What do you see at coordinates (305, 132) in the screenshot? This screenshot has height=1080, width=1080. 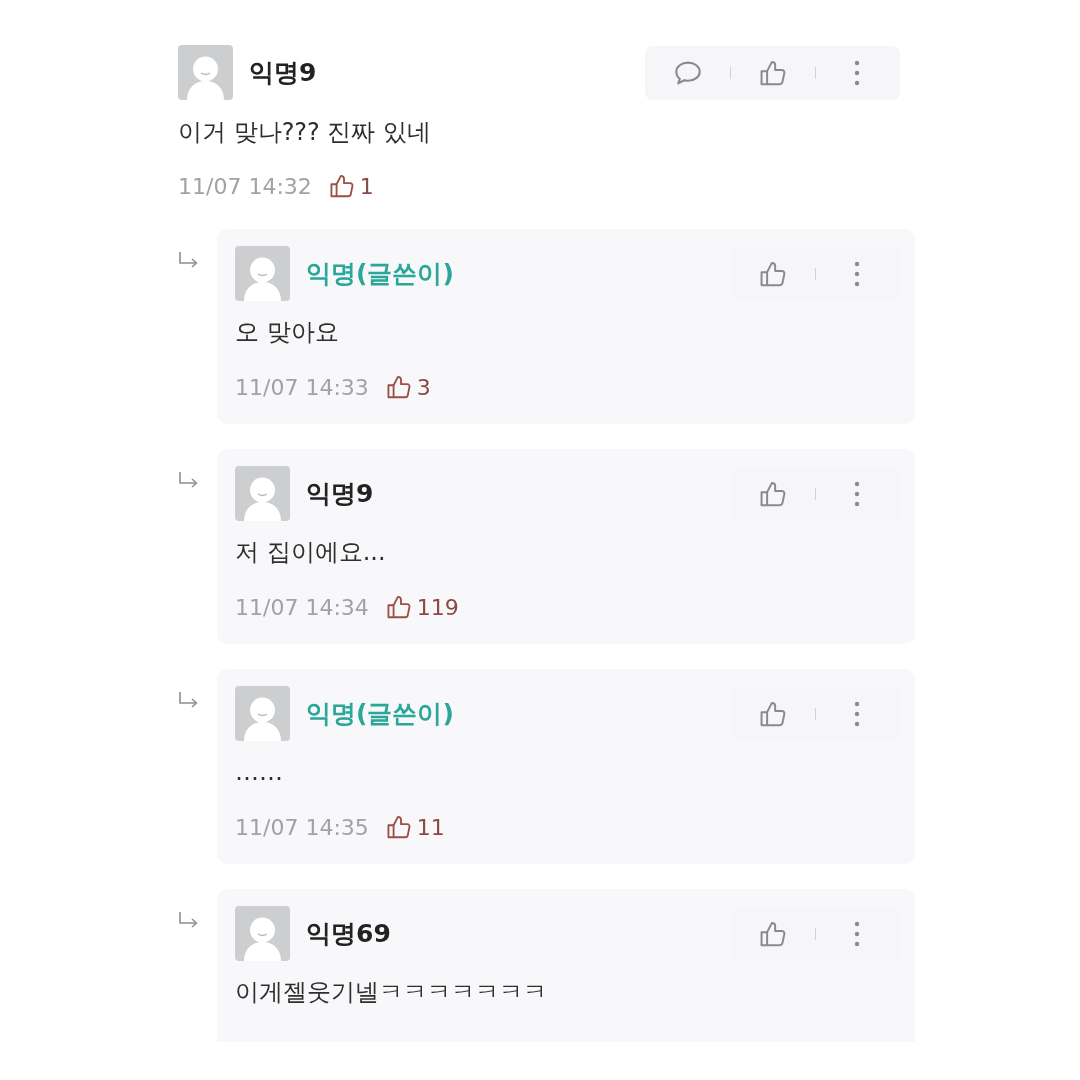 I see `comment-text: 이거 맞나??? 진짜 있네` at bounding box center [305, 132].